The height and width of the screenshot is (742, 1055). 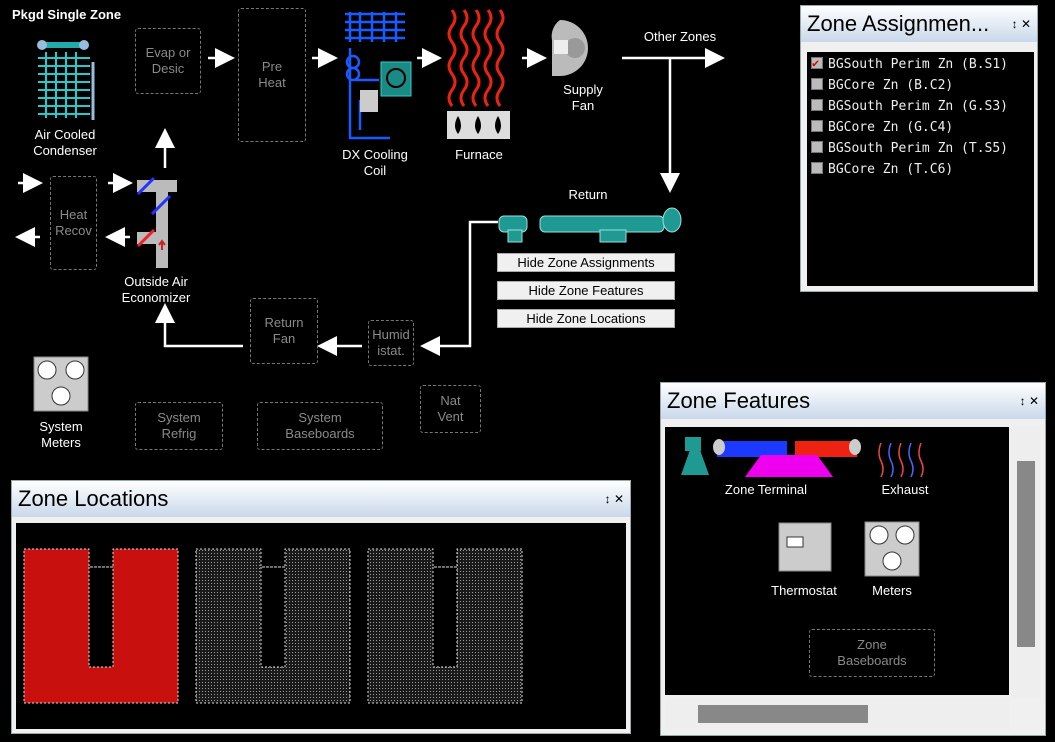 I want to click on meters-label: Meters, so click(x=892, y=590).